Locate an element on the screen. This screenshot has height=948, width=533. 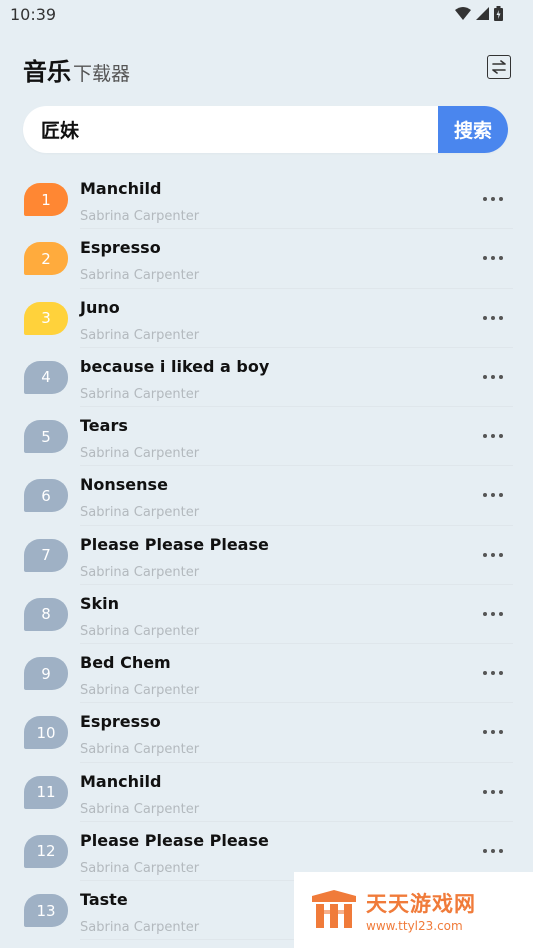
status-time: 10:39 is located at coordinates (33, 14).